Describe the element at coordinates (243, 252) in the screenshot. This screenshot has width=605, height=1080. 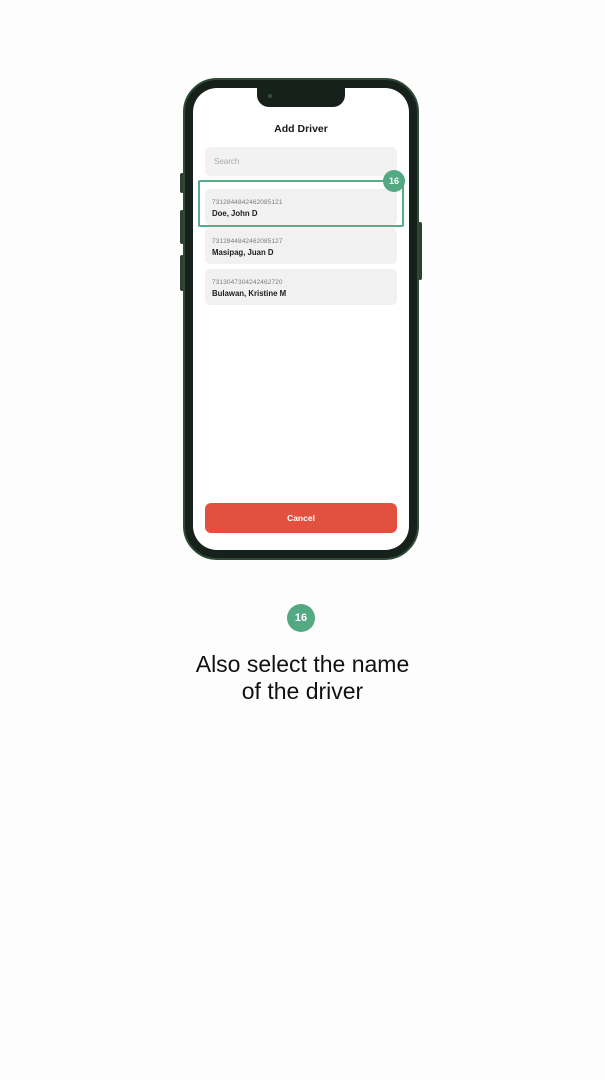
I see `driver-name: Masipag, Juan D` at that location.